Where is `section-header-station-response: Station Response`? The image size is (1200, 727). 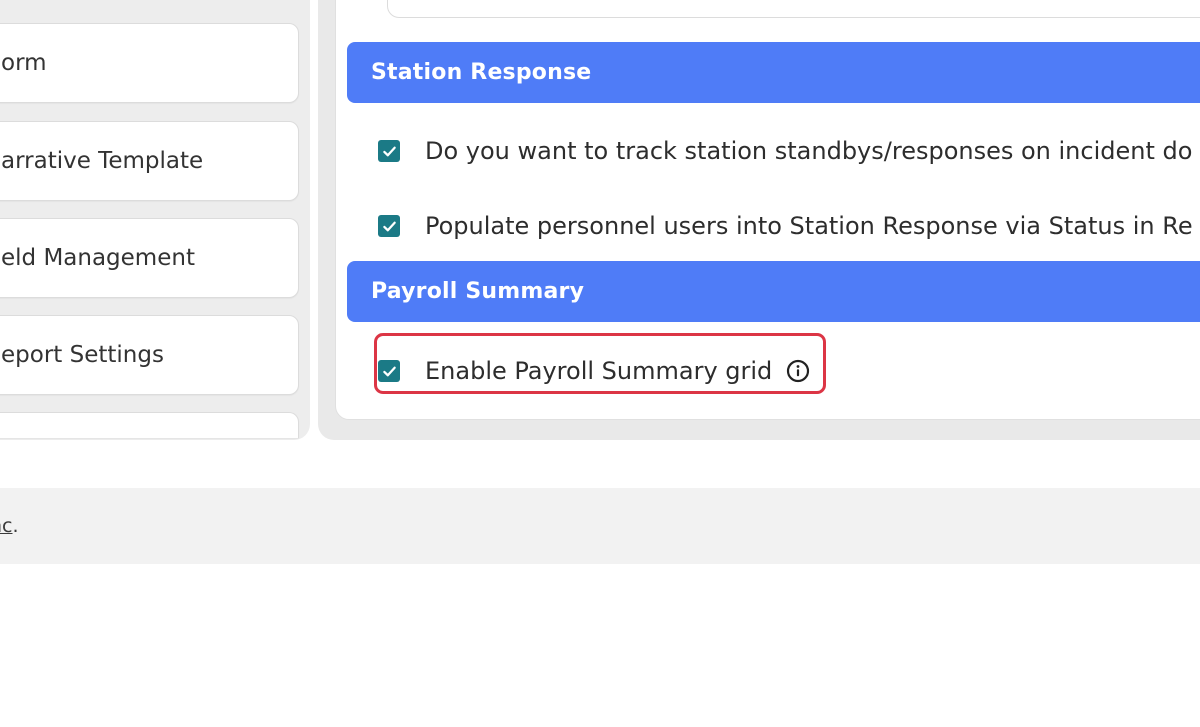 section-header-station-response: Station Response is located at coordinates (773, 72).